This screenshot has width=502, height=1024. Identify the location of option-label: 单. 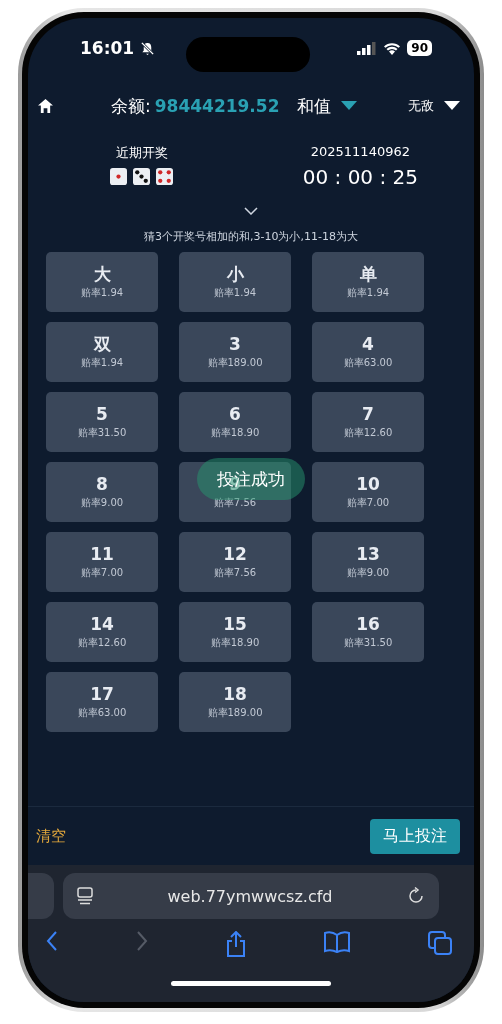
(368, 274).